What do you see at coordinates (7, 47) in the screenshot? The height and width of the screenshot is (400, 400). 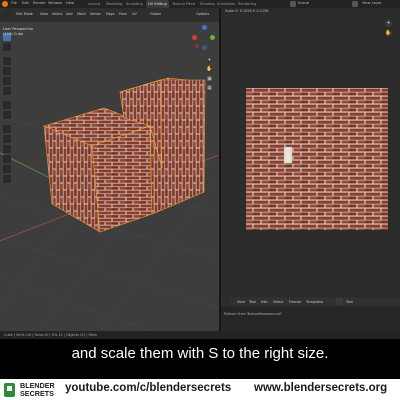 I see `cursor-tool-icon` at bounding box center [7, 47].